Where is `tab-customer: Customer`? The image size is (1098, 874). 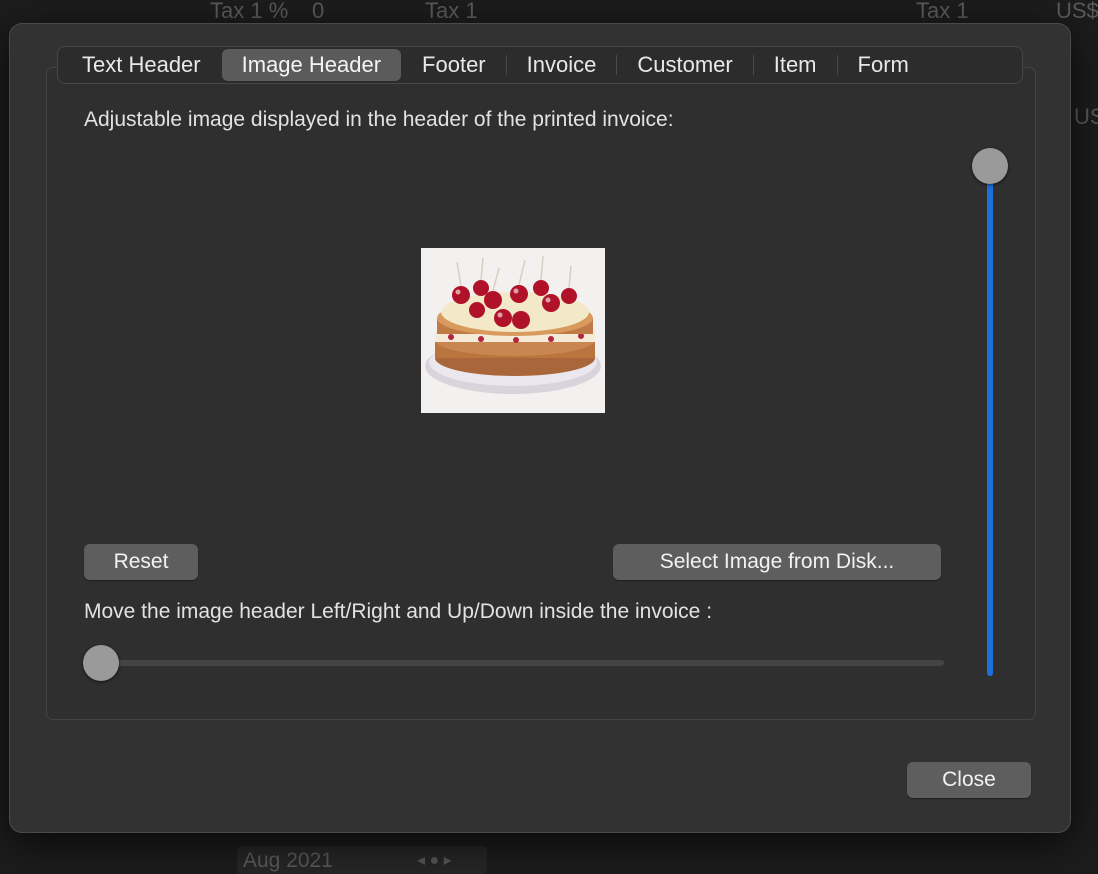
tab-customer: Customer is located at coordinates (684, 65).